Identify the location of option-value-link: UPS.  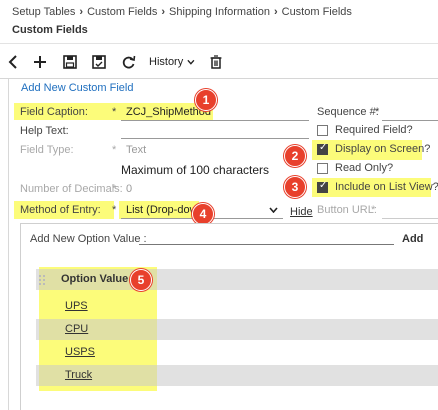
(76, 306).